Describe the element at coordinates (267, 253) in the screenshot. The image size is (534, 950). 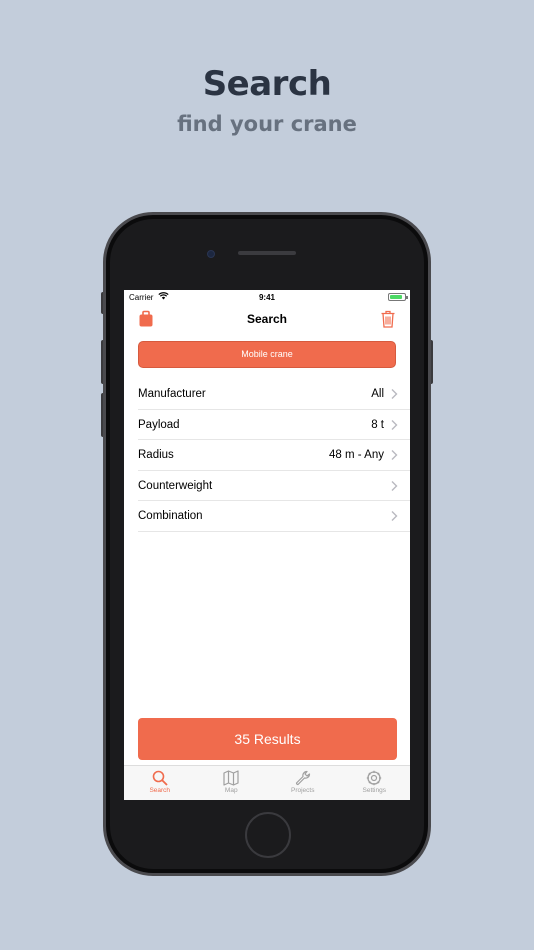
I see `phone-speaker` at that location.